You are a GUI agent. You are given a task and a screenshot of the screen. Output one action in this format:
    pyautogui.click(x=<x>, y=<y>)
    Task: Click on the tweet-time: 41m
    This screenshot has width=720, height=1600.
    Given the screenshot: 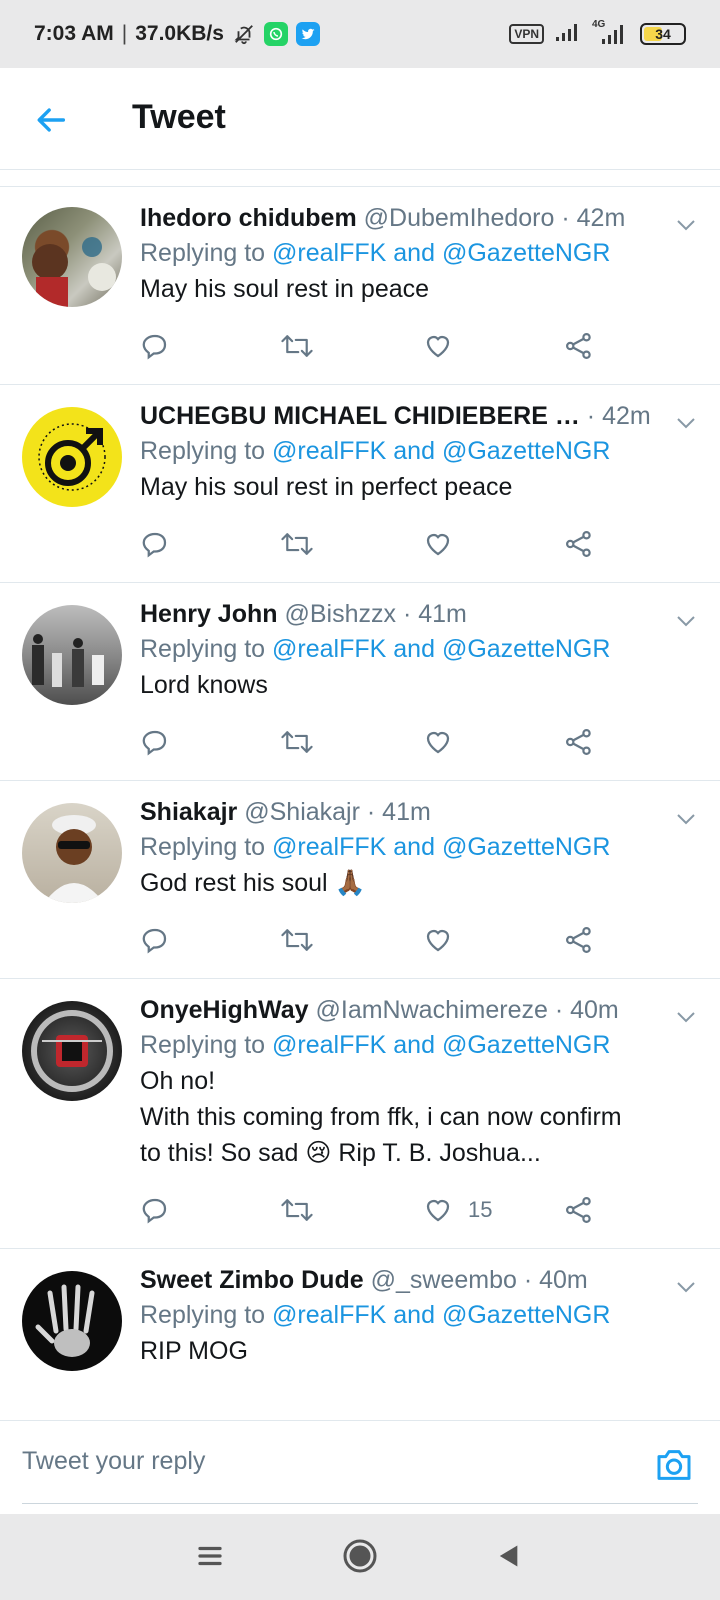 What is the action you would take?
    pyautogui.click(x=442, y=614)
    